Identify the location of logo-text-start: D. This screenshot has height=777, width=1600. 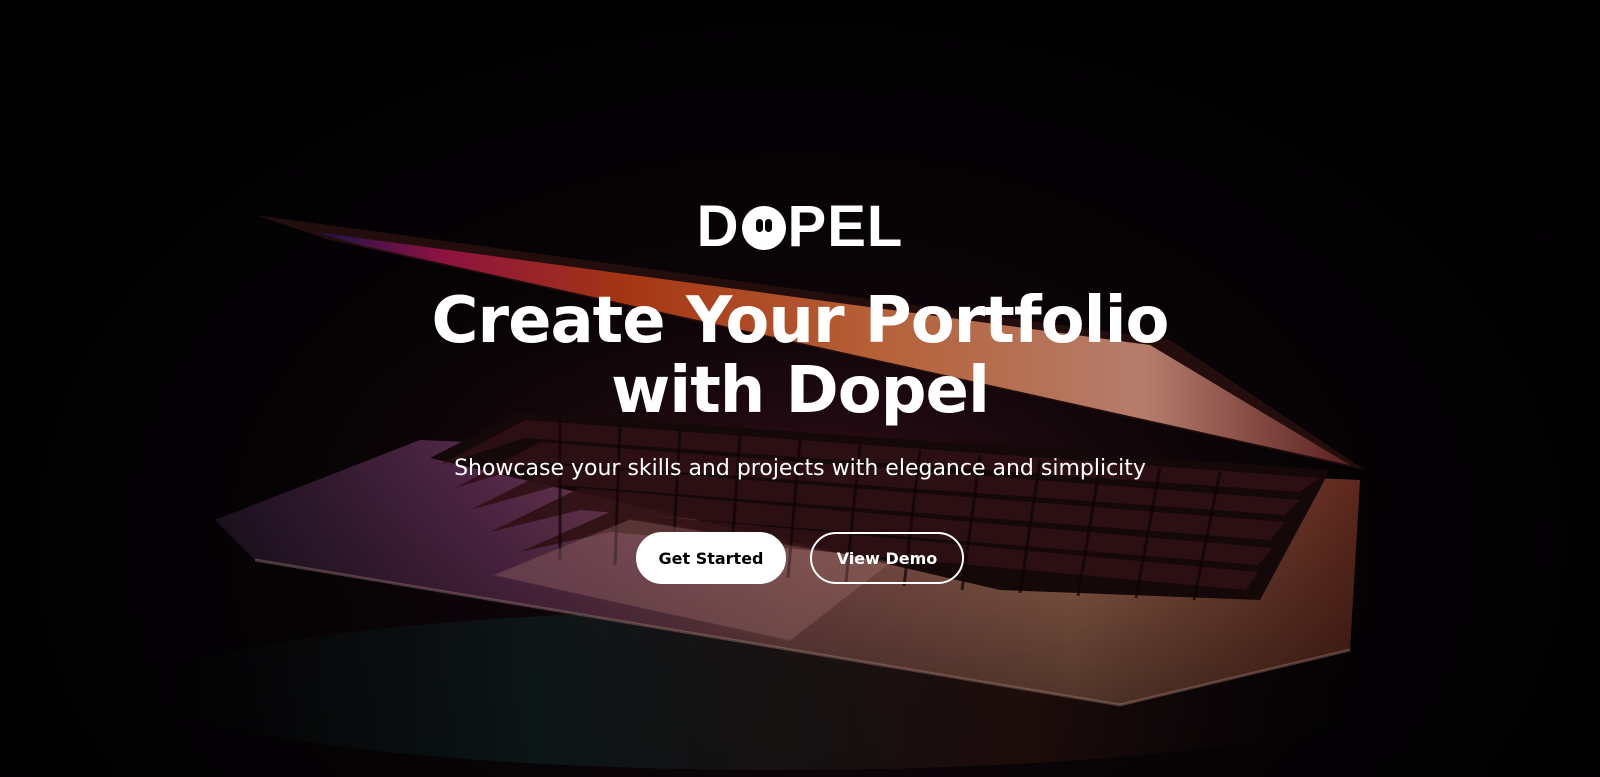
(718, 226).